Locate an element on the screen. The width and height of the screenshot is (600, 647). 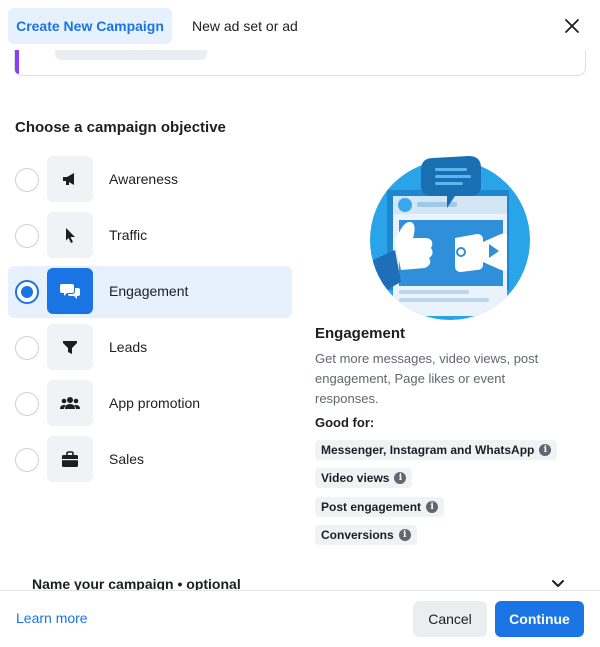
dialog-header: Create New Campaign New ad set or ad is located at coordinates (300, 26).